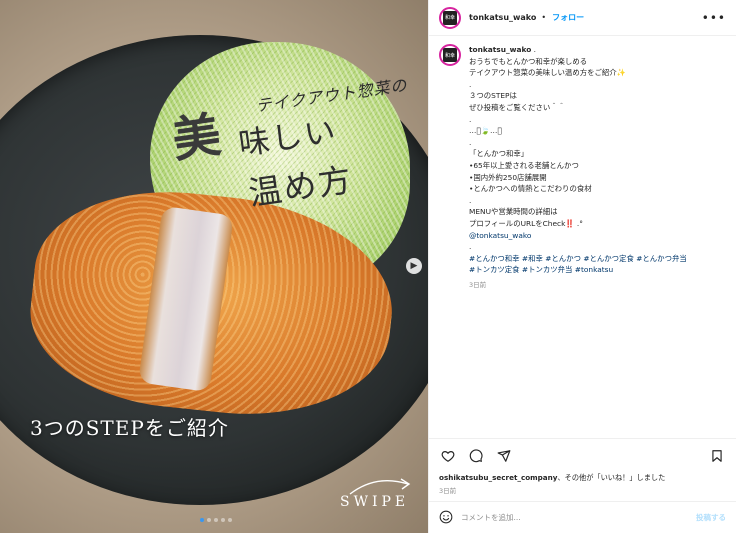  I want to click on smiley-icon, so click(446, 518).